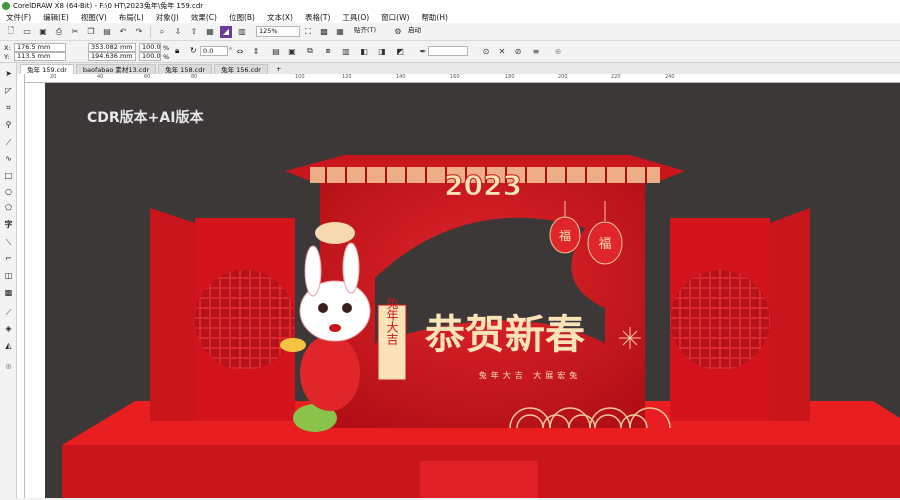  Describe the element at coordinates (107, 32) in the screenshot. I see `paste-icon: ▤` at that location.